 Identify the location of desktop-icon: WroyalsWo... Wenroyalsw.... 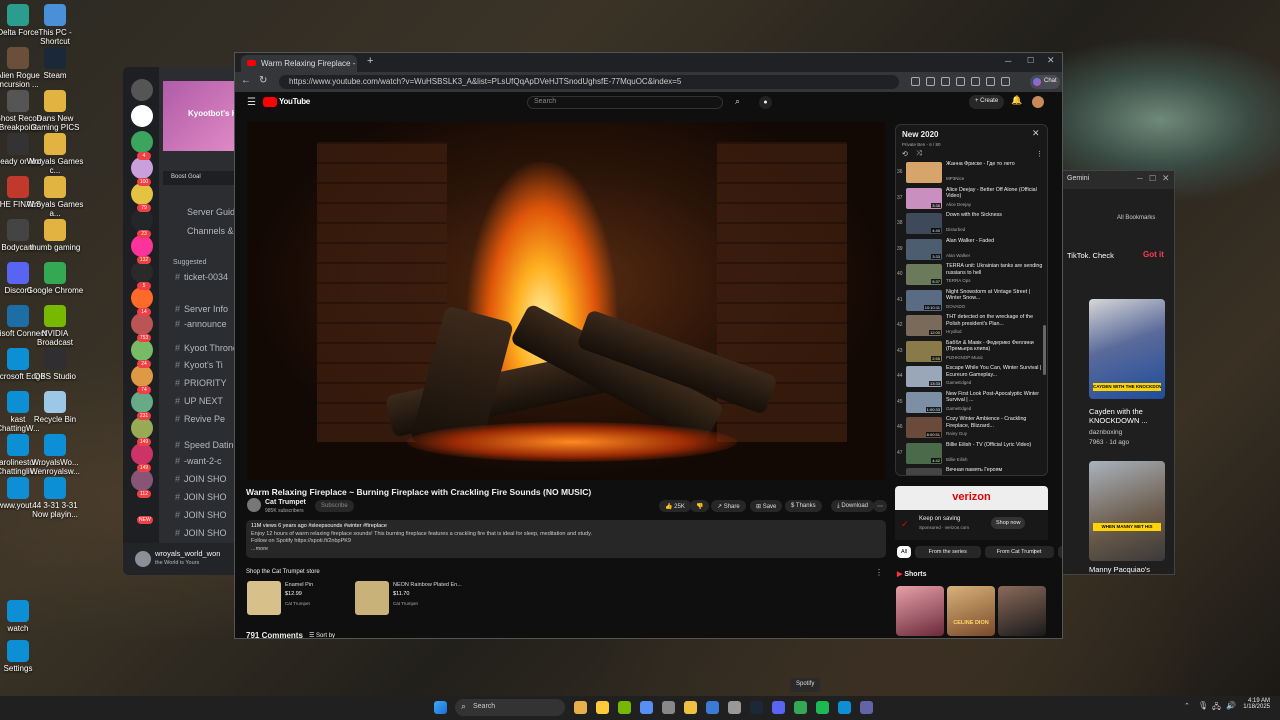
(55, 455).